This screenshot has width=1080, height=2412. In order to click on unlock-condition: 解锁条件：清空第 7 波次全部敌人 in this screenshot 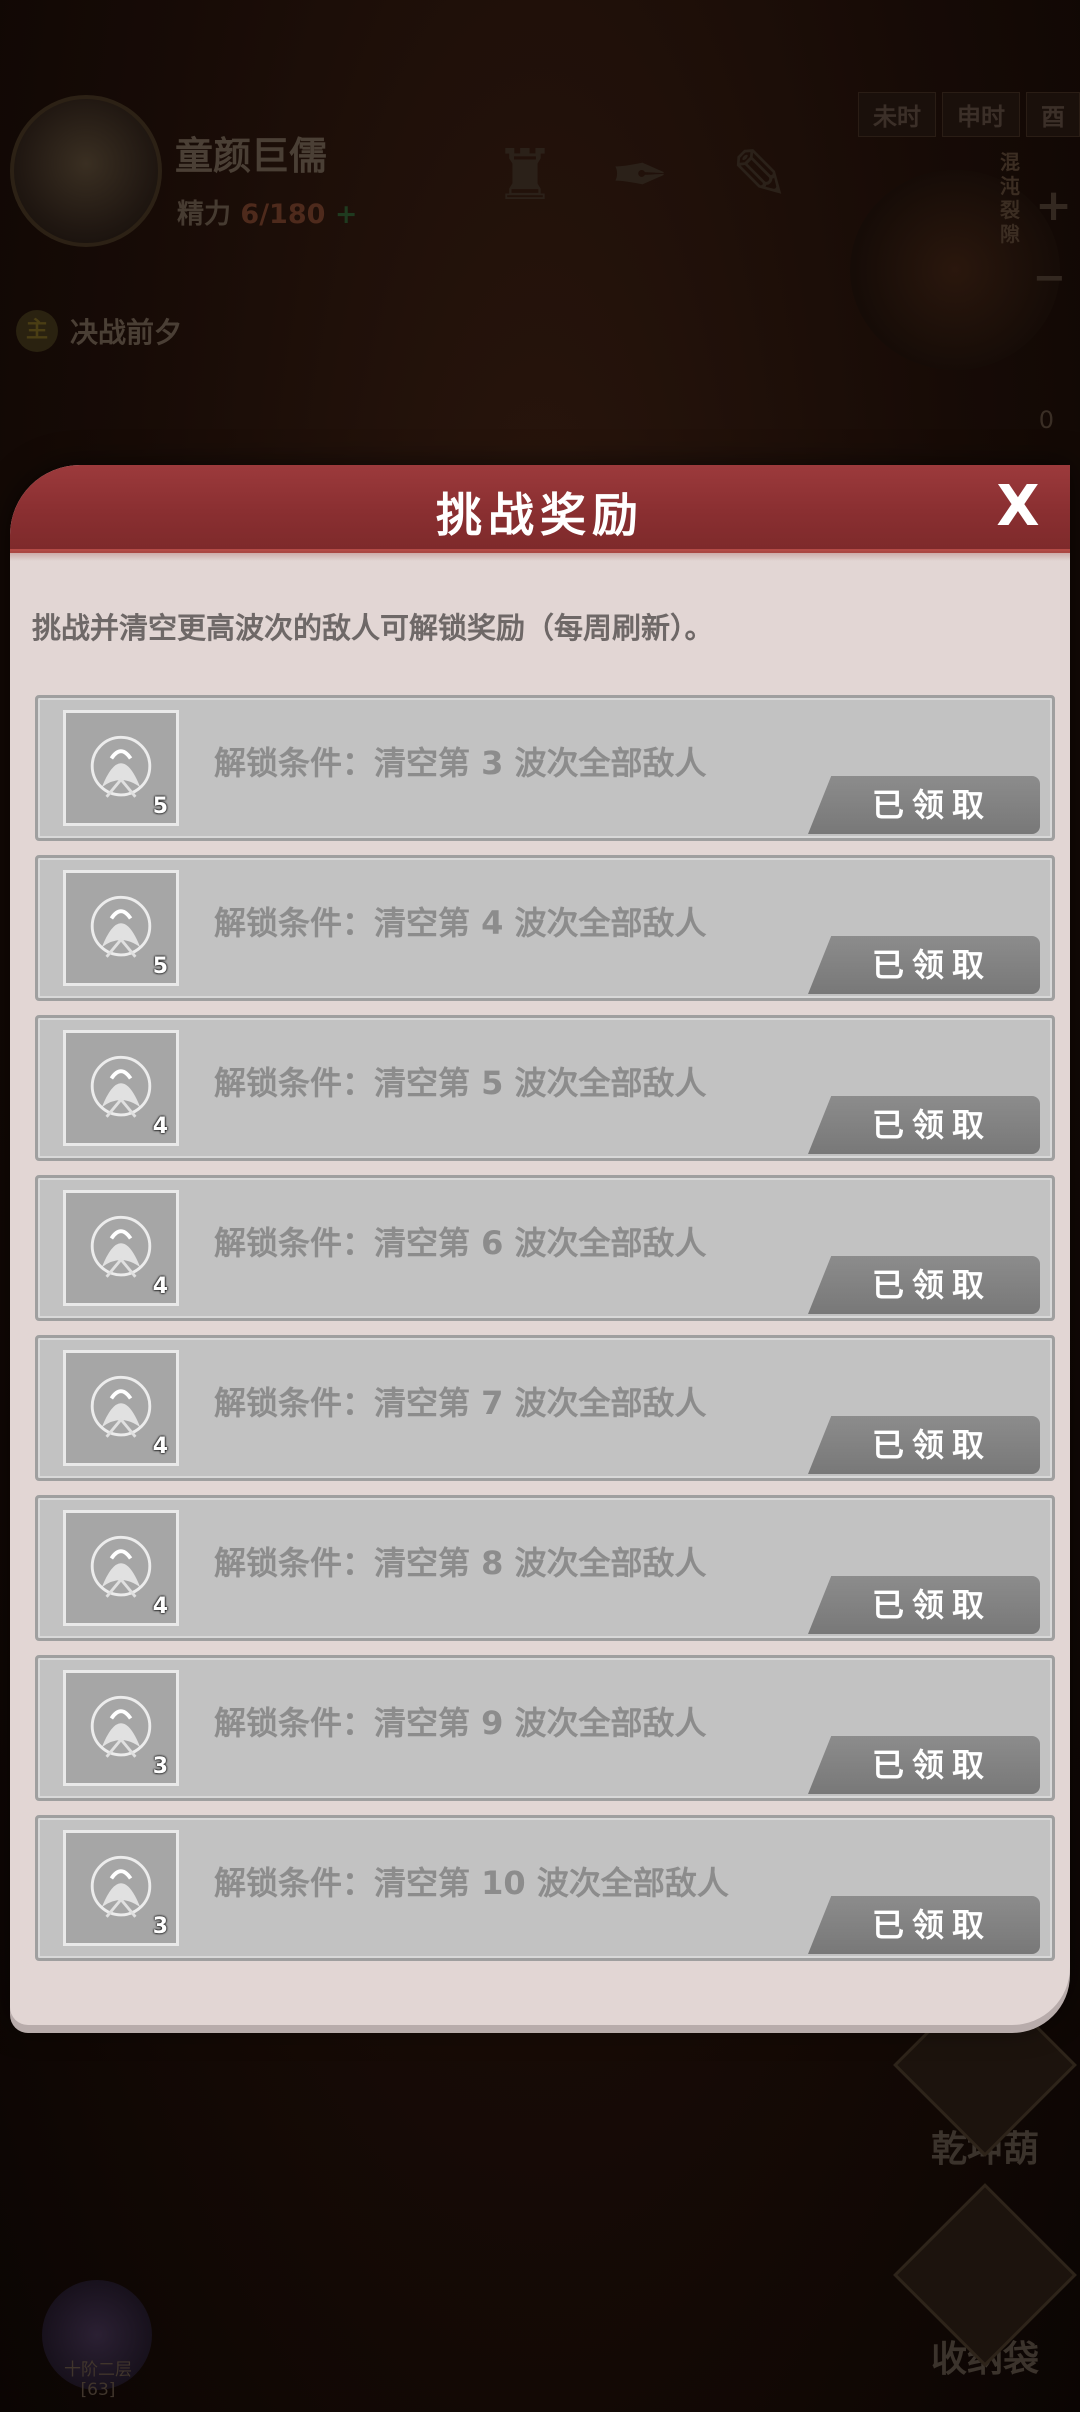, I will do `click(460, 1403)`.